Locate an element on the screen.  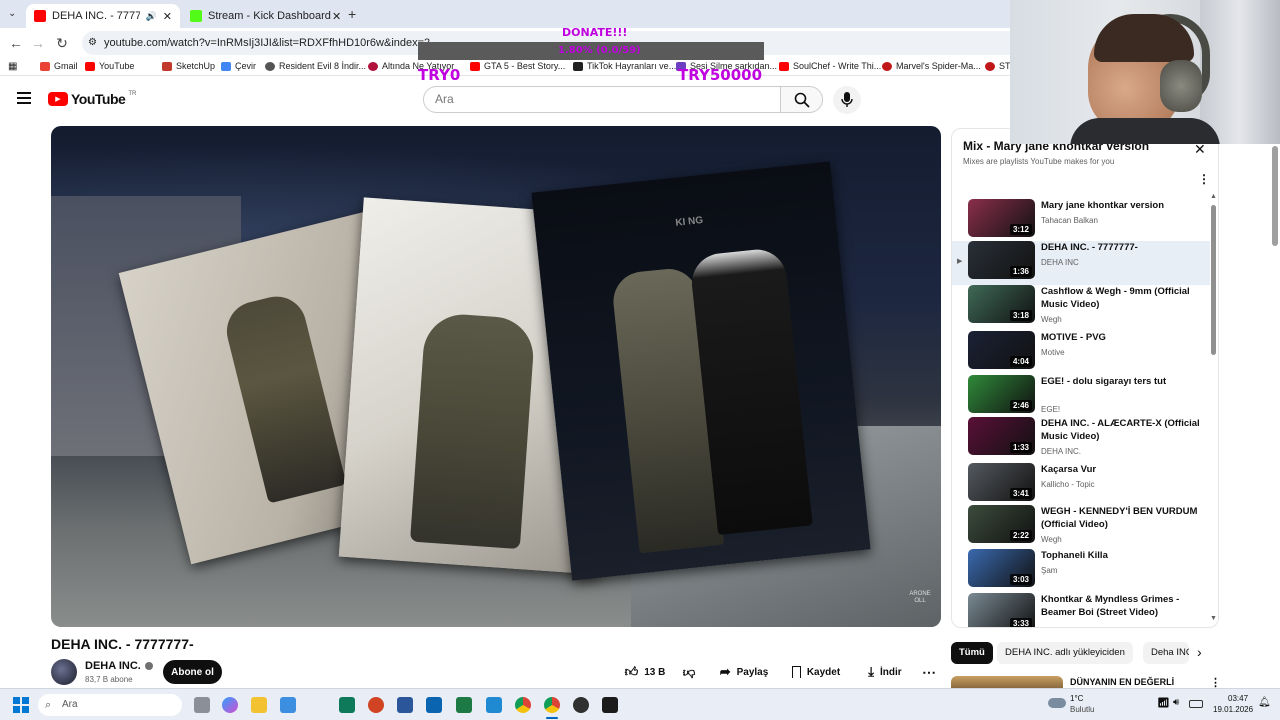
scroll-down-icon: ▼ is located at coordinates (1213, 618).